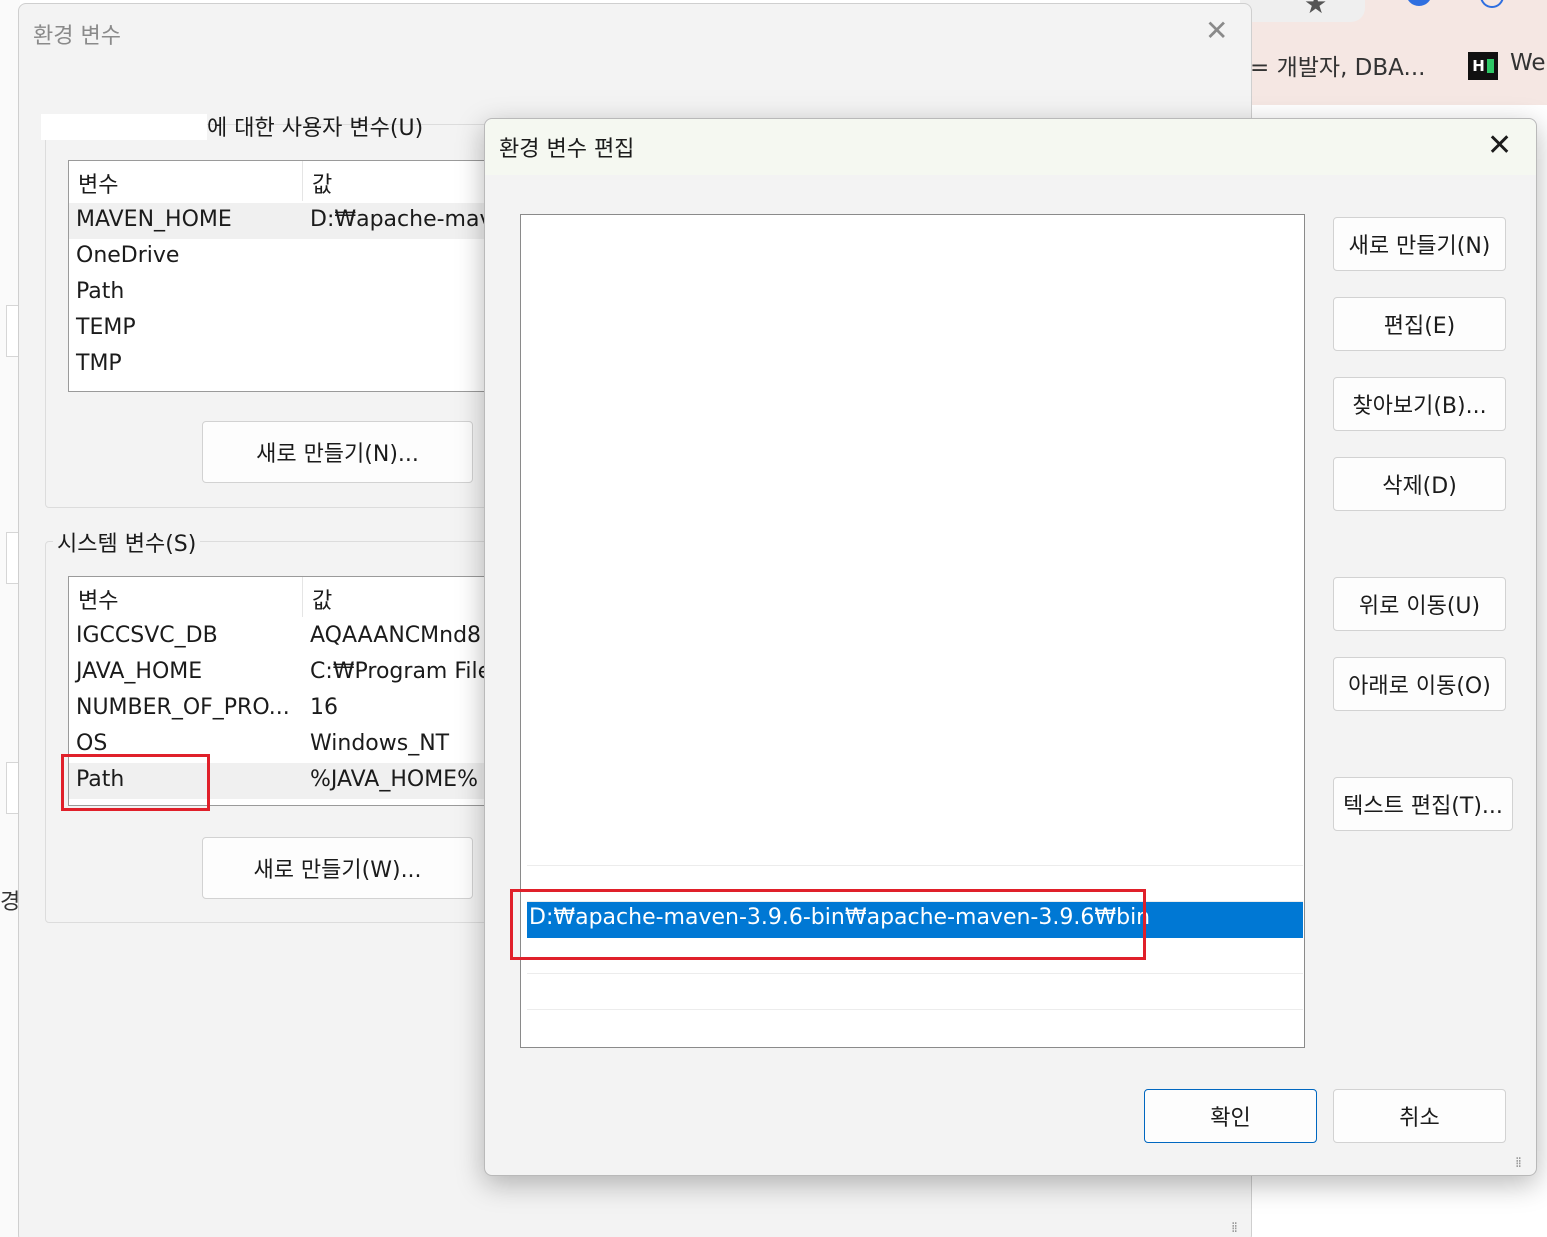  I want to click on dialog-titlebar, so click(1010, 147).